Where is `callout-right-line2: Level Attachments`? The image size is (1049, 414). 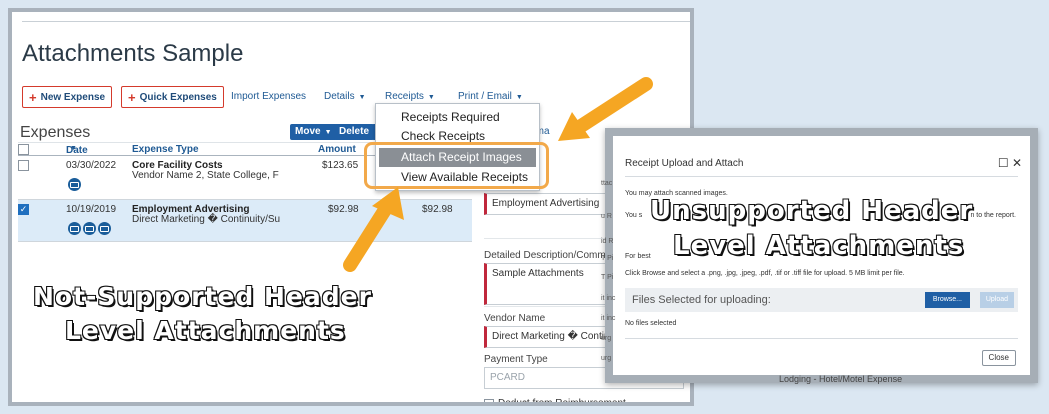
callout-right-line2: Level Attachments is located at coordinates (818, 246).